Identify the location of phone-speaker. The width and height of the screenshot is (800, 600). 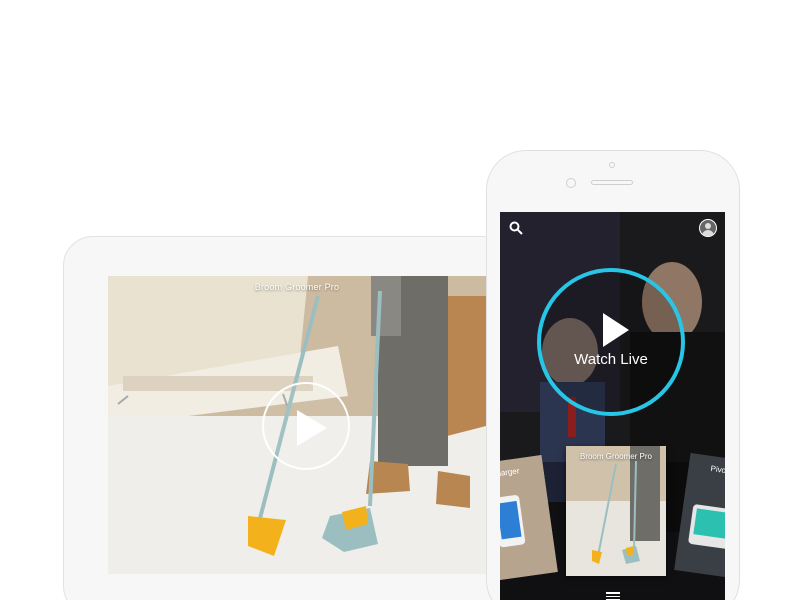
(612, 182).